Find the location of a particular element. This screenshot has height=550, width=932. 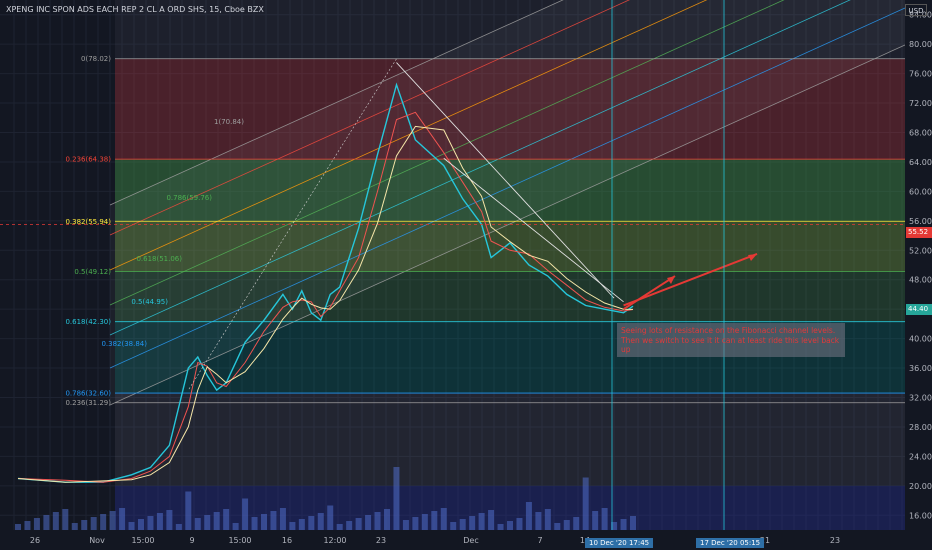

fib-level-label: 0.236(64.38) is located at coordinates (88, 160).